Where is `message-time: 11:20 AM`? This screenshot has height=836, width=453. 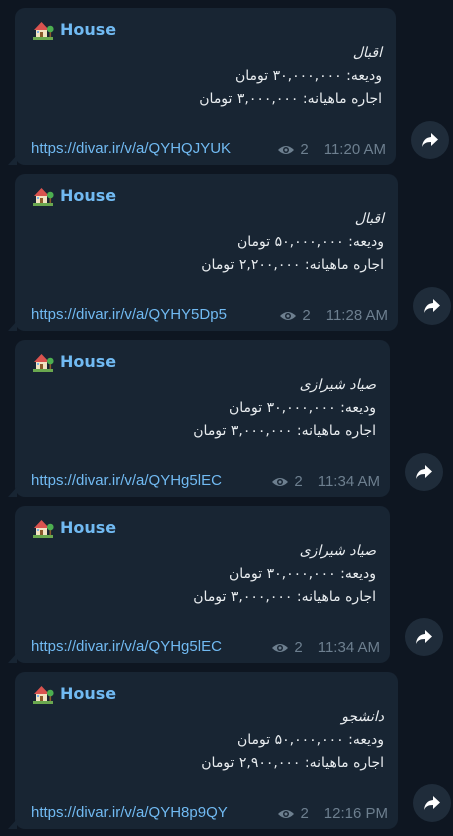
message-time: 11:20 AM is located at coordinates (354, 149).